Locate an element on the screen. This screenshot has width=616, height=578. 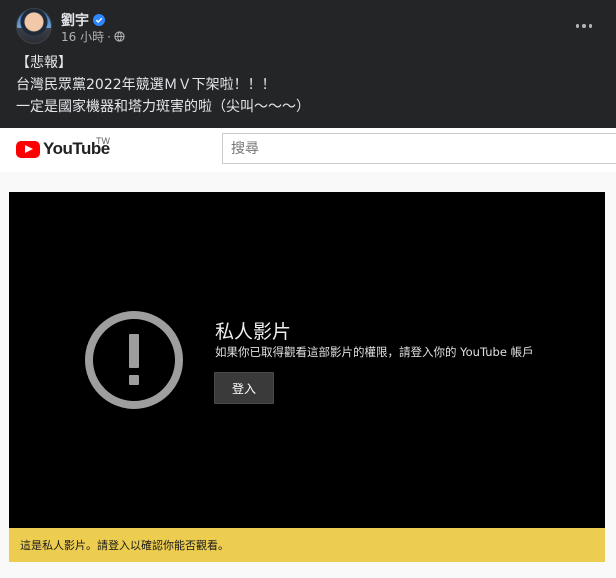
more-options-button is located at coordinates (584, 26).